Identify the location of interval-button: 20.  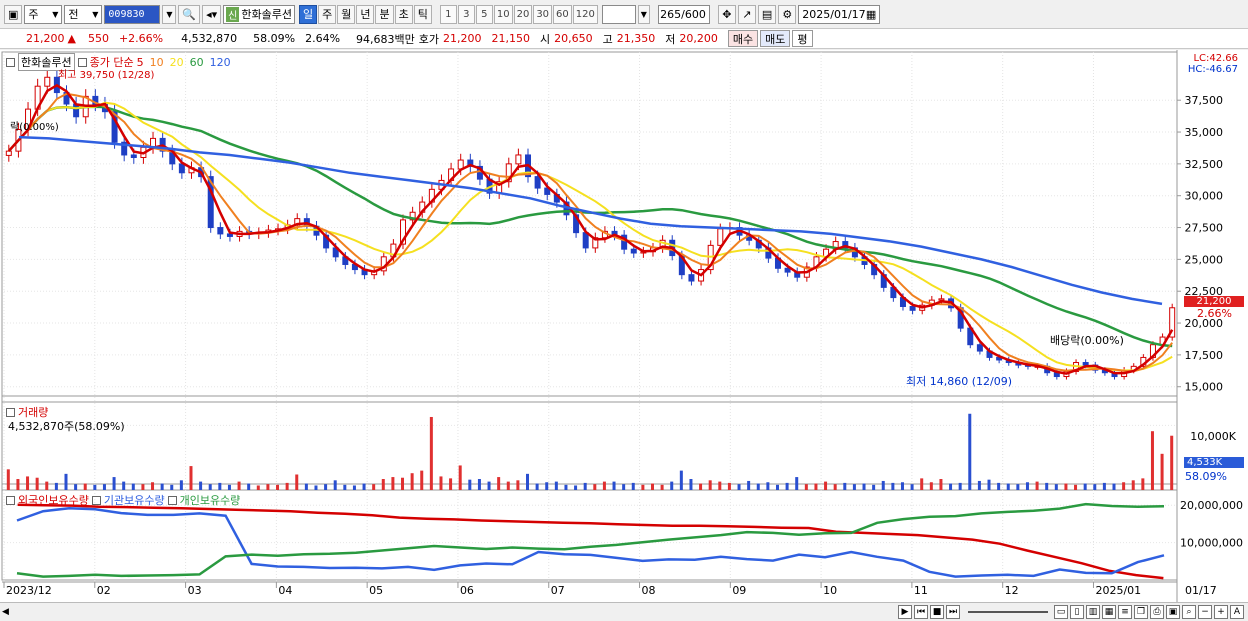
(523, 14).